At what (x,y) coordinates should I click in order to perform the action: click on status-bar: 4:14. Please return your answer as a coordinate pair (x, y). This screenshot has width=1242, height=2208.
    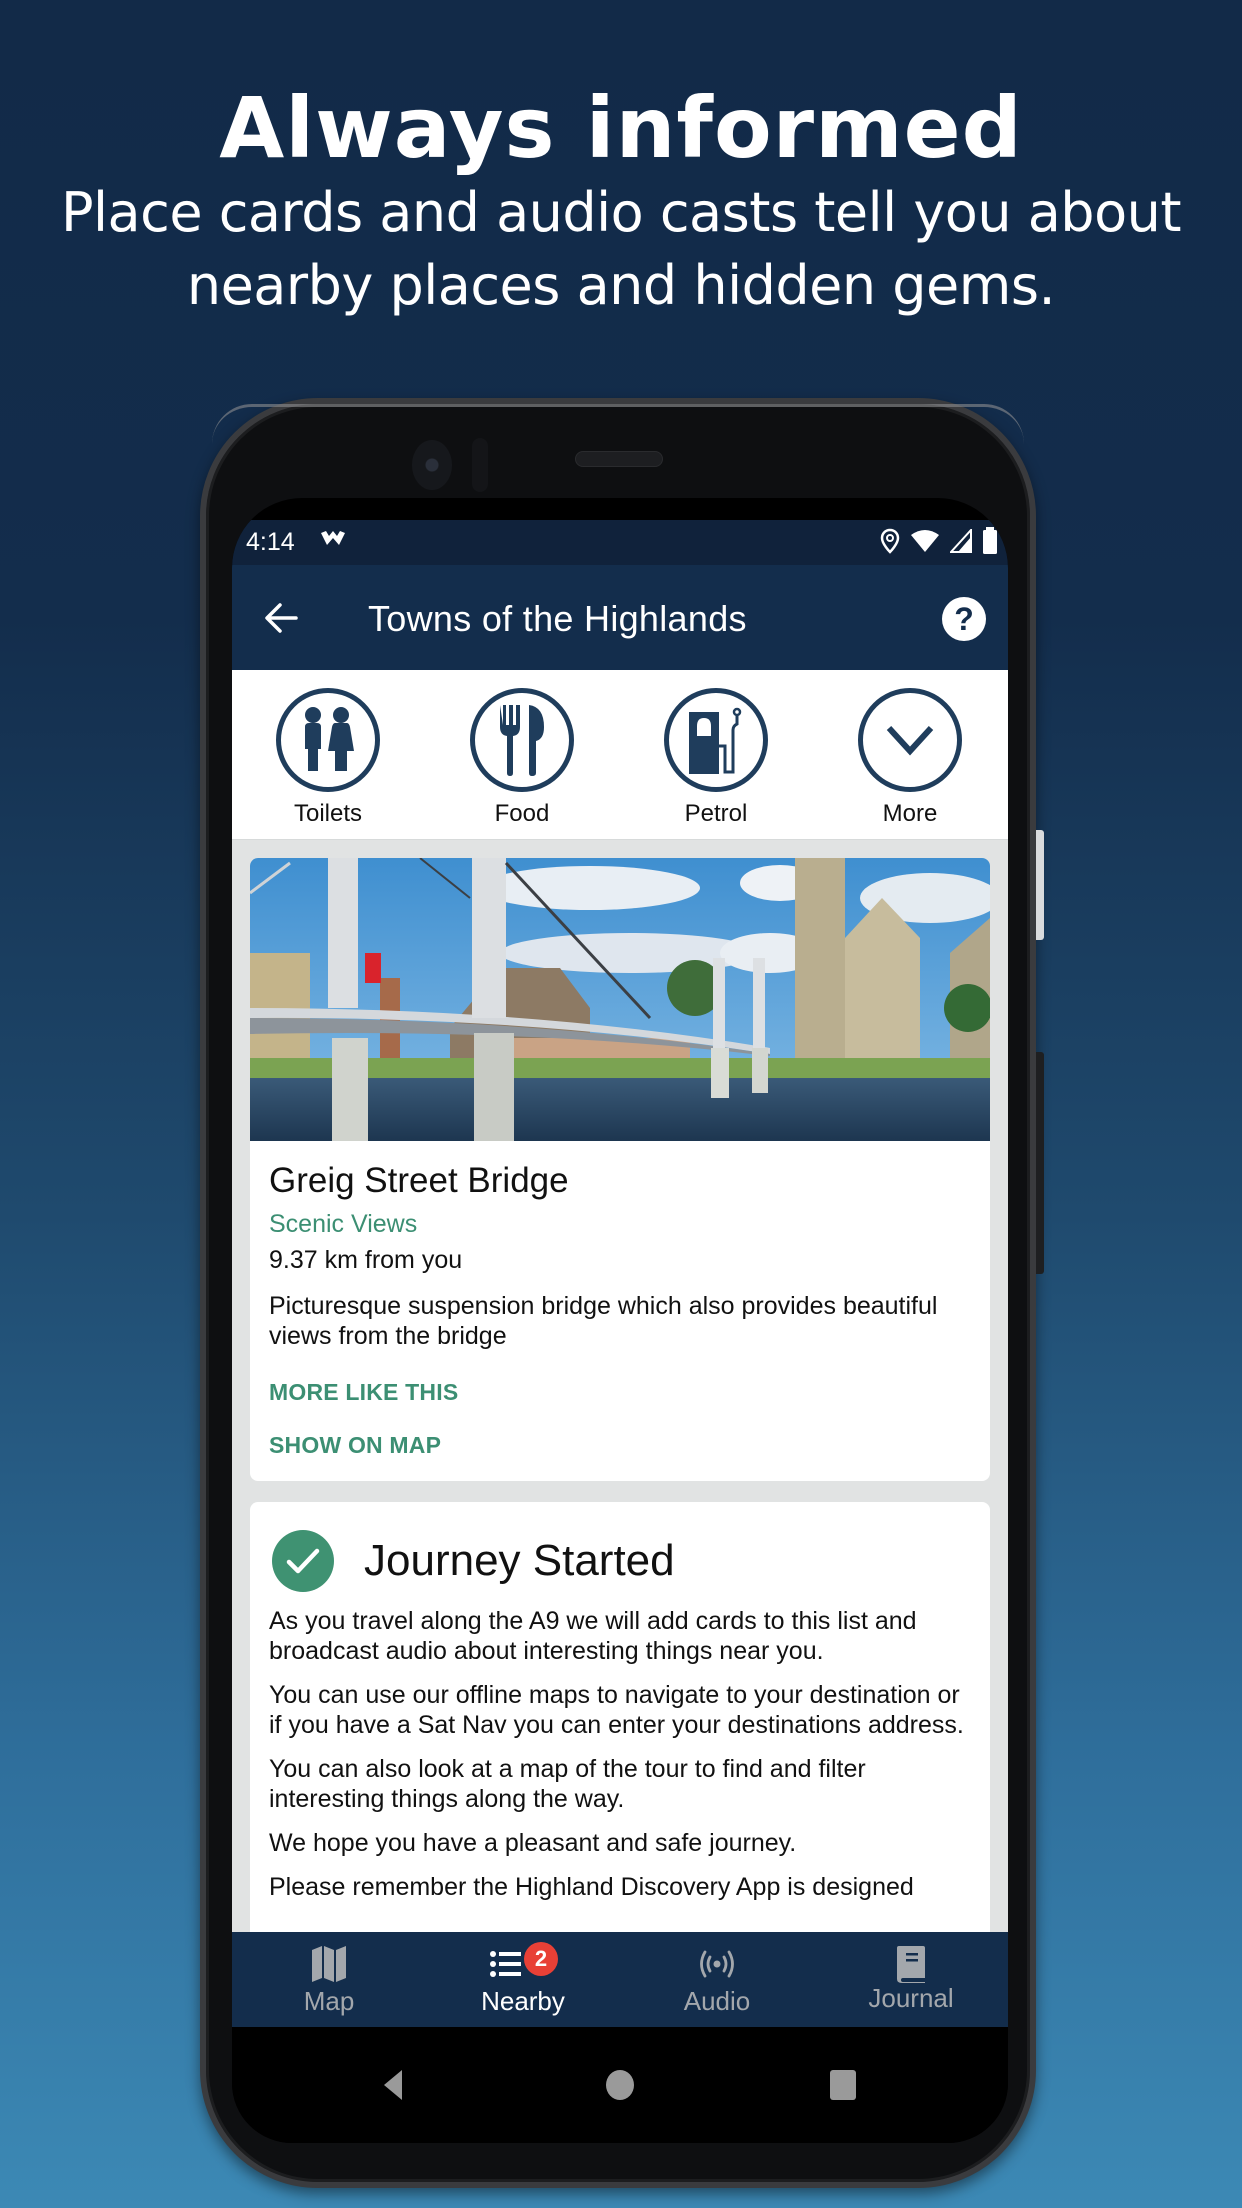
    Looking at the image, I should click on (620, 542).